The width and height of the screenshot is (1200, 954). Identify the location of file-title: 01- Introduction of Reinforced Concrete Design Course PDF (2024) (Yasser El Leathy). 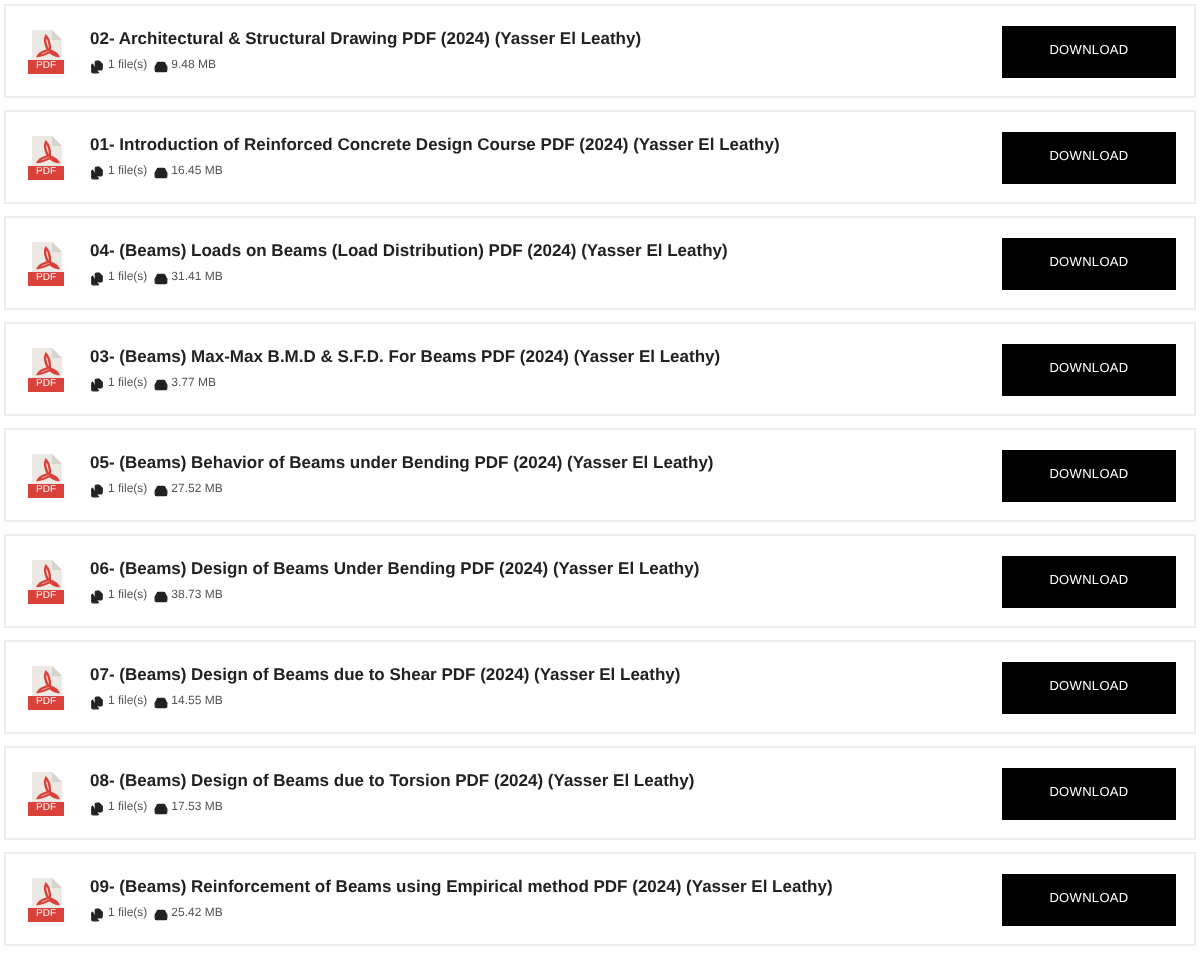
(436, 145).